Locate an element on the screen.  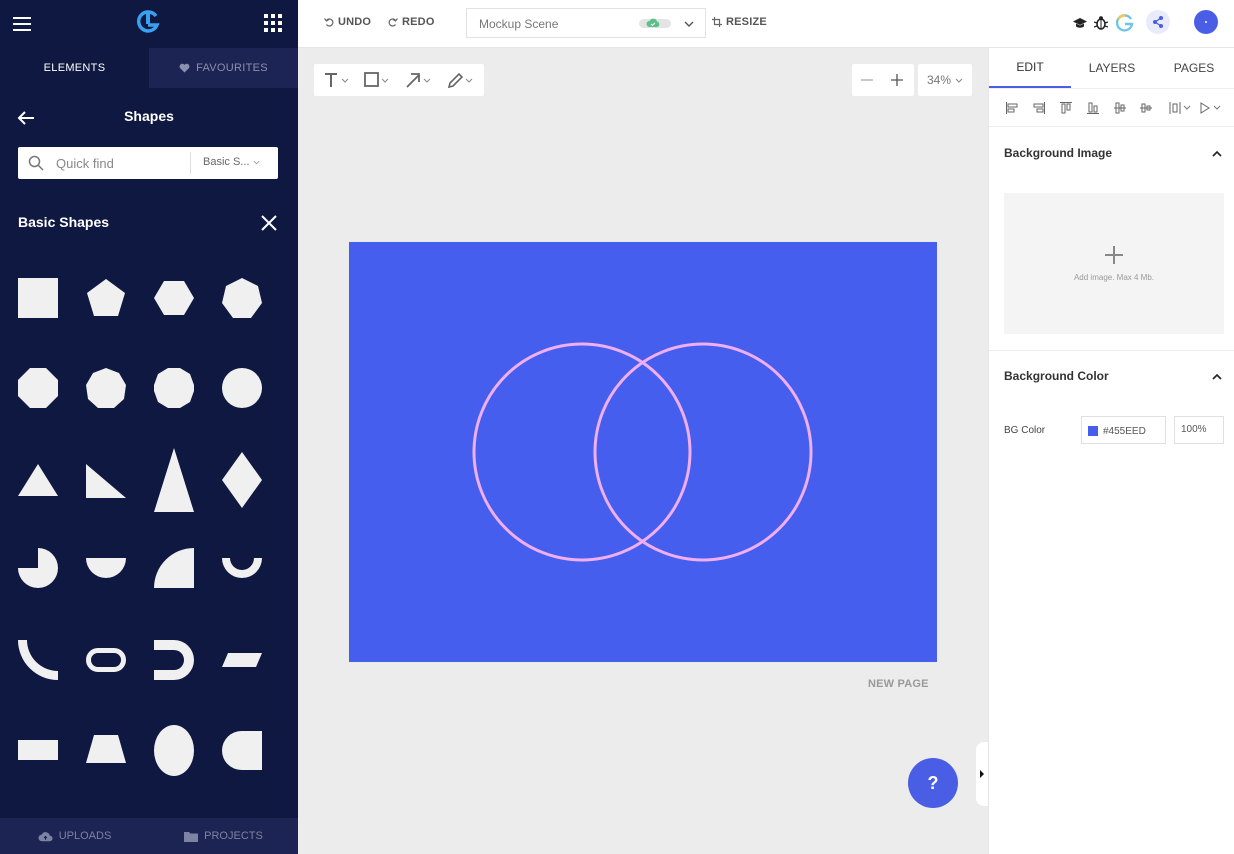
share-button is located at coordinates (1158, 22).